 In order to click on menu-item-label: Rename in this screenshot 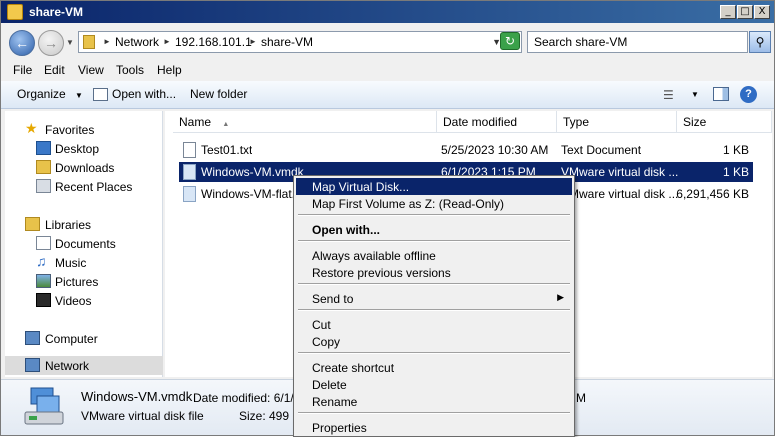, I will do `click(335, 402)`.